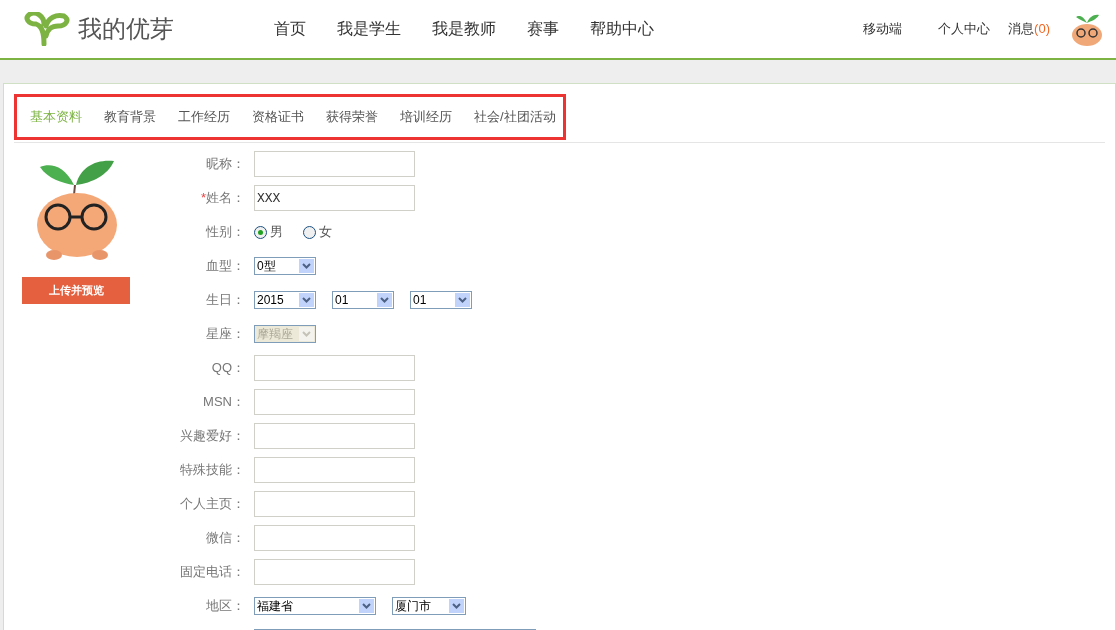 The image size is (1116, 630). What do you see at coordinates (285, 266) in the screenshot?
I see `dropdown: 0型` at bounding box center [285, 266].